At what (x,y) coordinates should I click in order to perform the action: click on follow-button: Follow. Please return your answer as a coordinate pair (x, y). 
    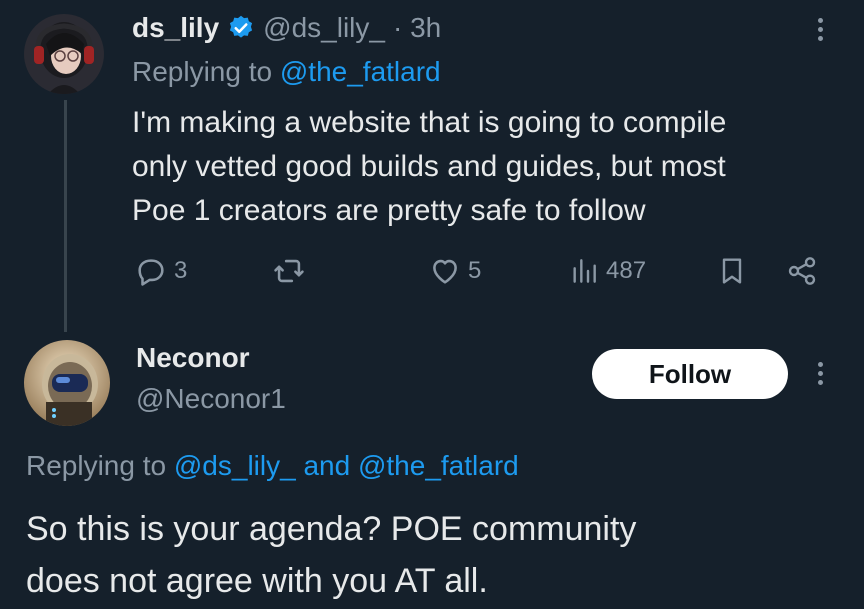
    Looking at the image, I should click on (690, 374).